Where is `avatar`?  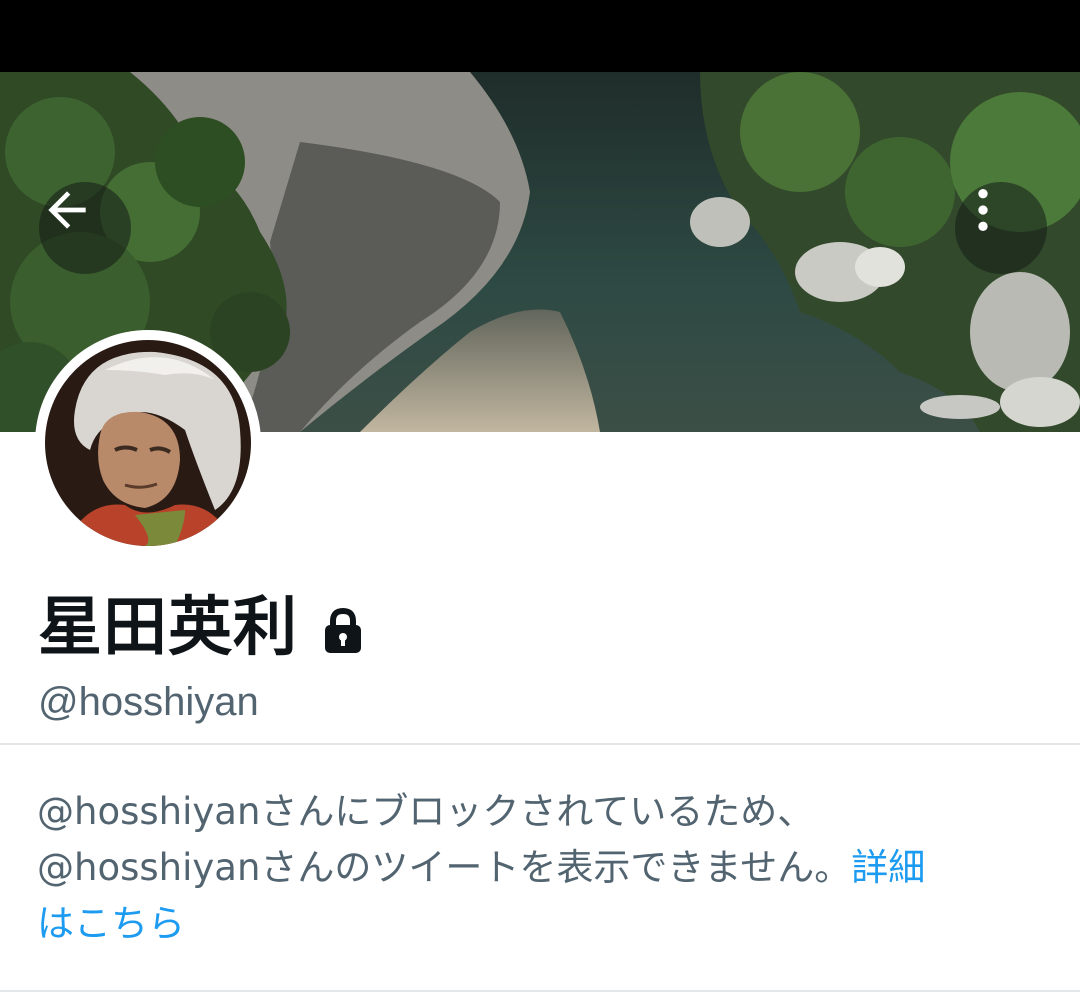
avatar is located at coordinates (148, 443).